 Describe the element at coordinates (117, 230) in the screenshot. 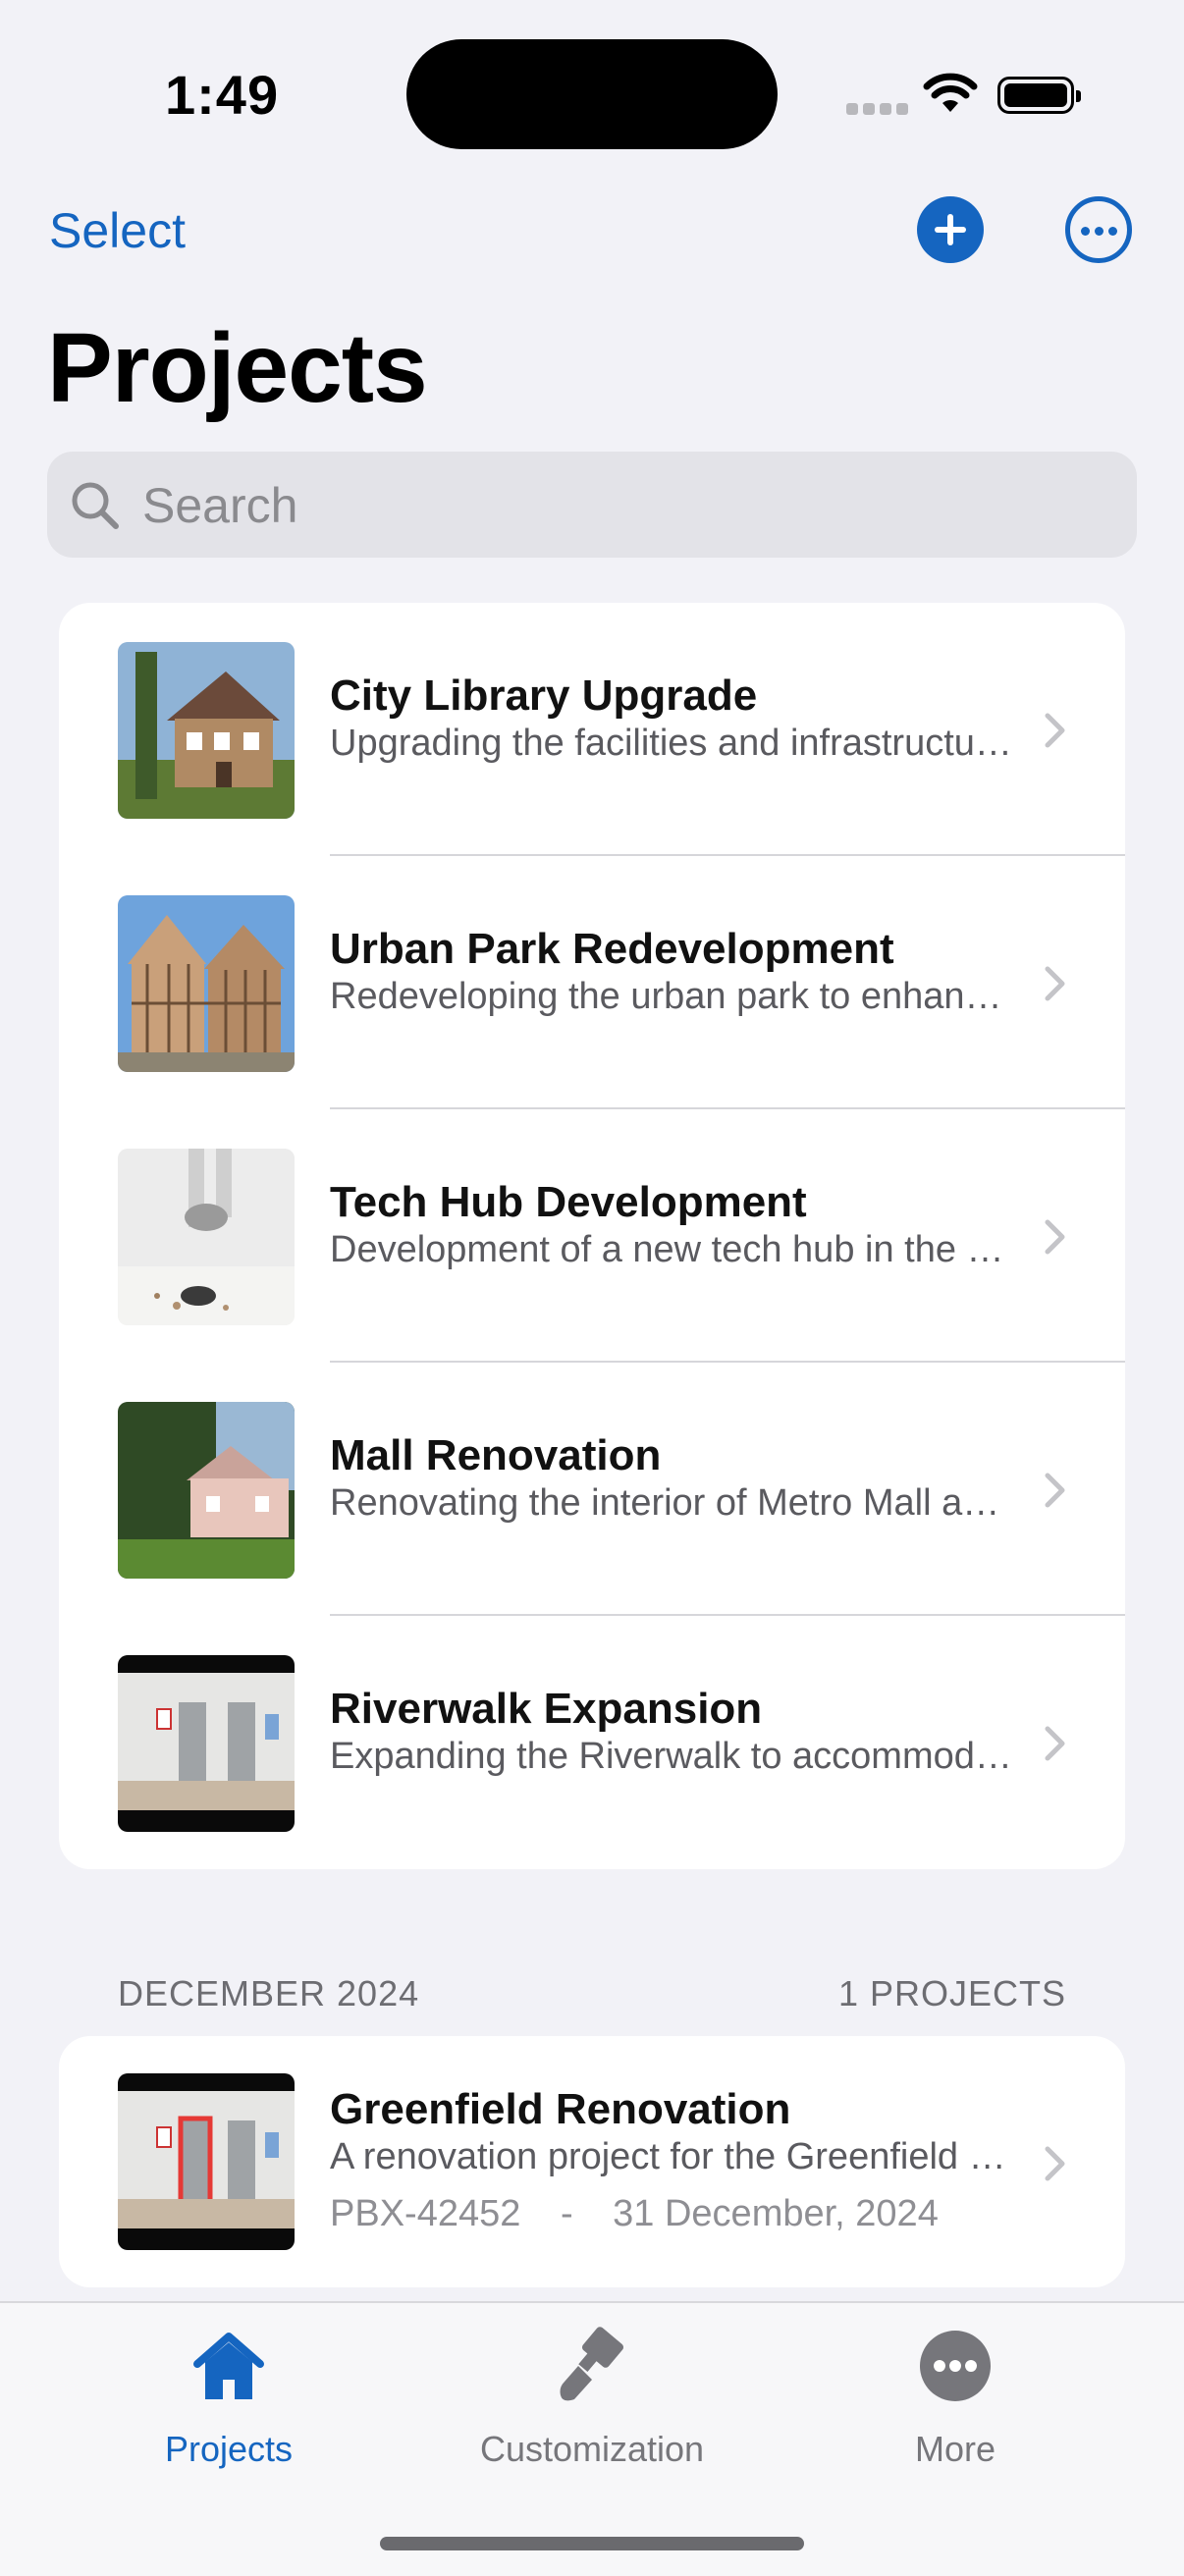

I see `select-button: Select` at that location.